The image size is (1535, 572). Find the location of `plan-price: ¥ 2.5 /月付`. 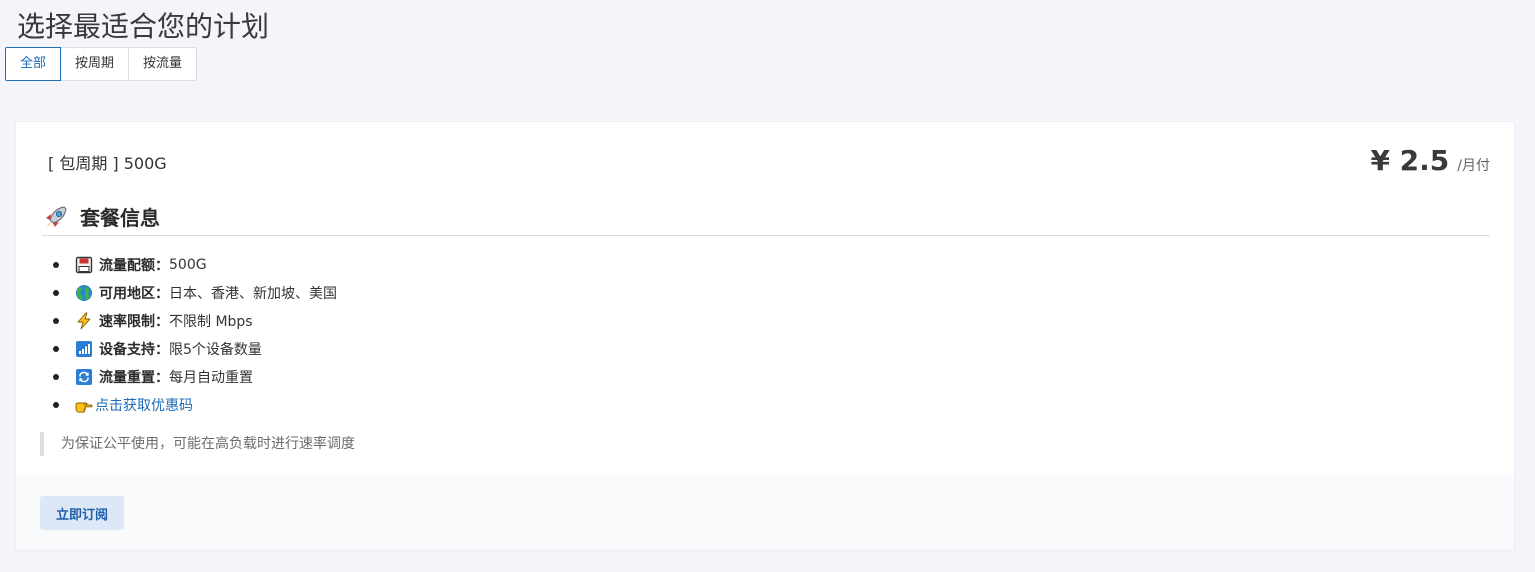

plan-price: ¥ 2.5 /月付 is located at coordinates (1430, 160).